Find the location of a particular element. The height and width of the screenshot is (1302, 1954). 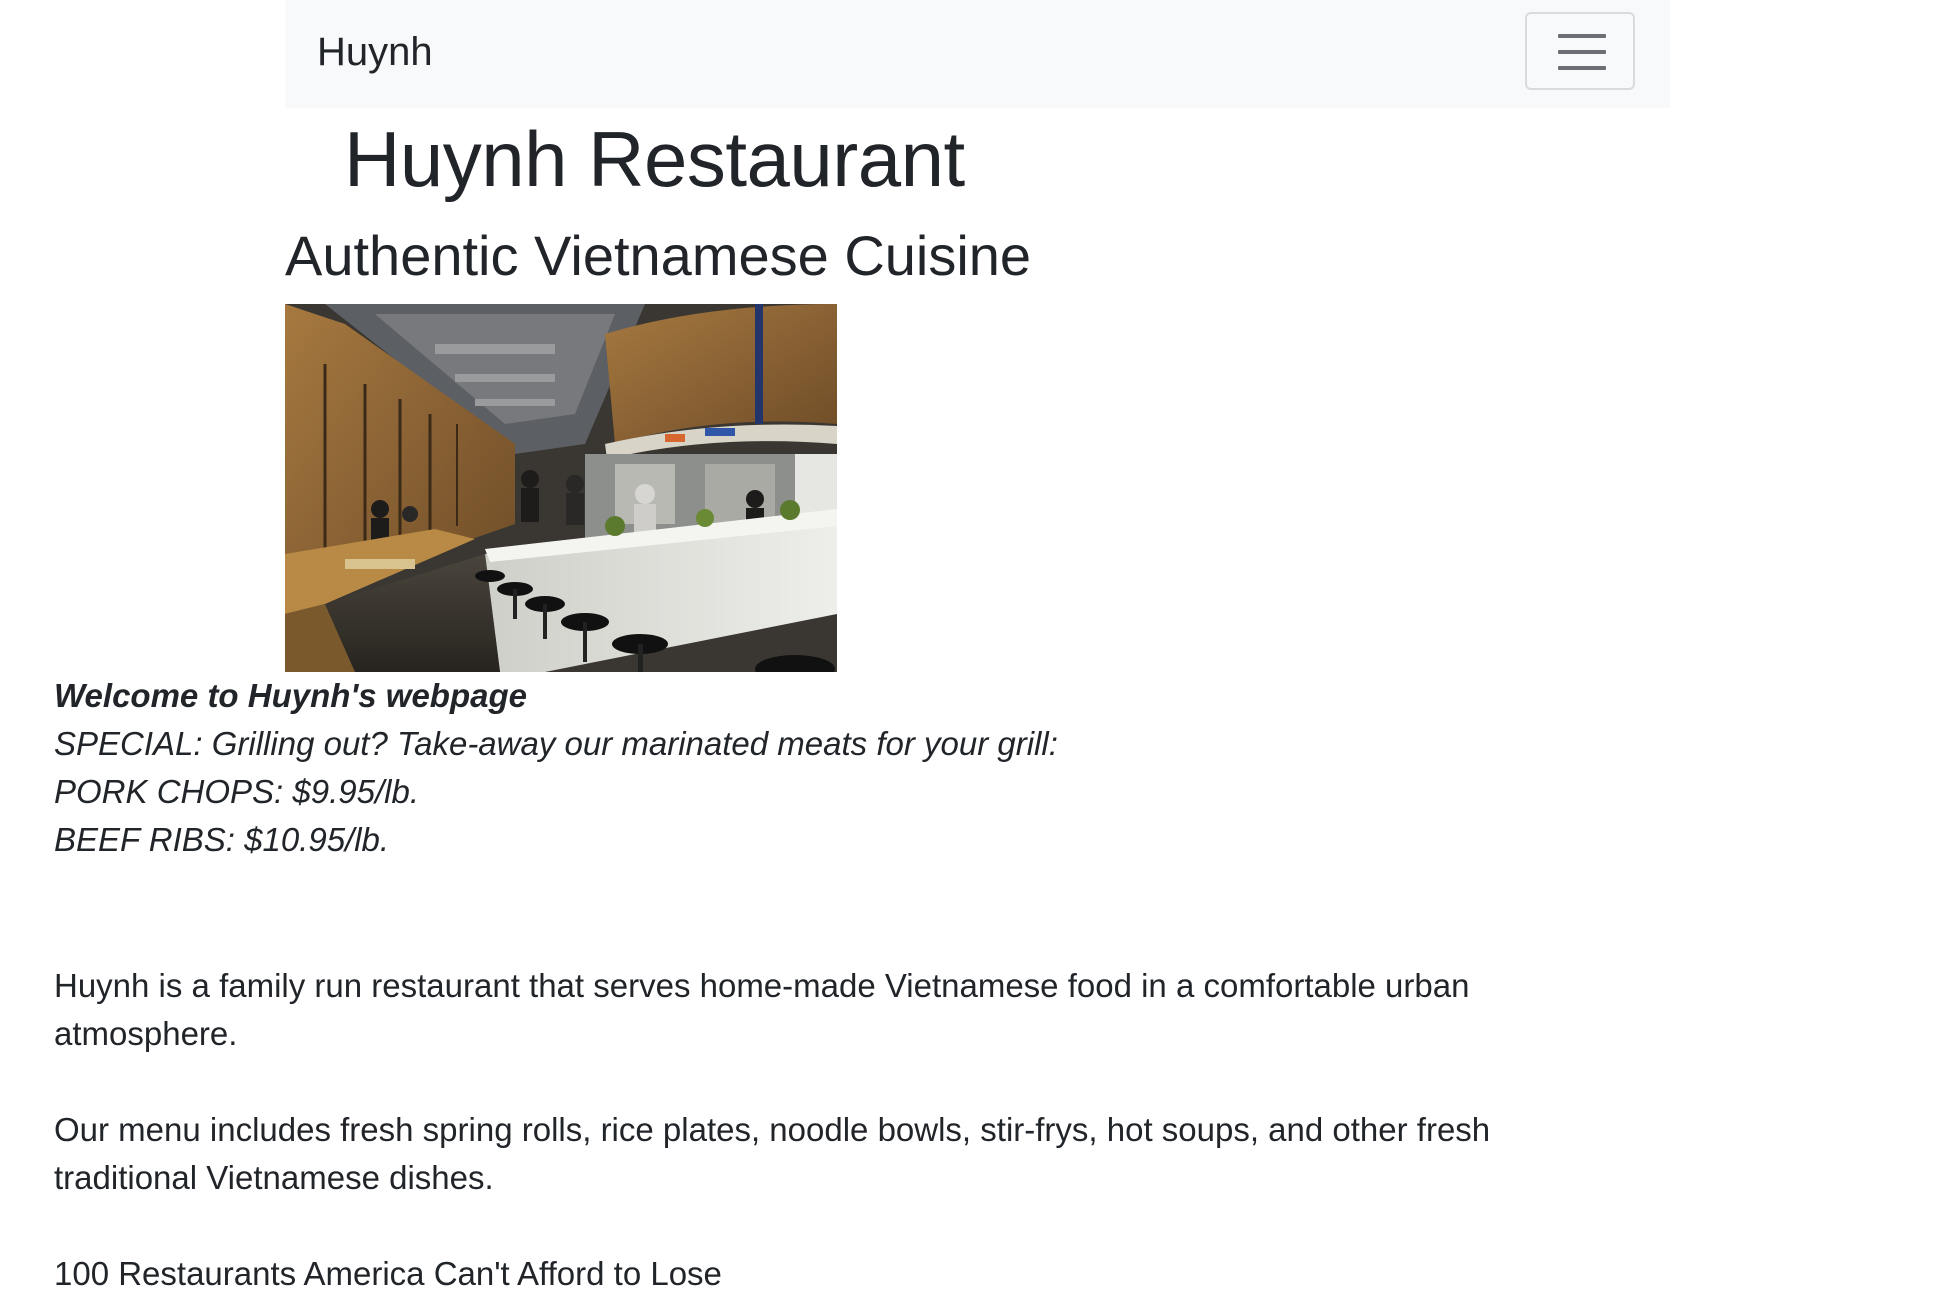

welcome-heading: Welcome to Huynh's webpage is located at coordinates (290, 695).